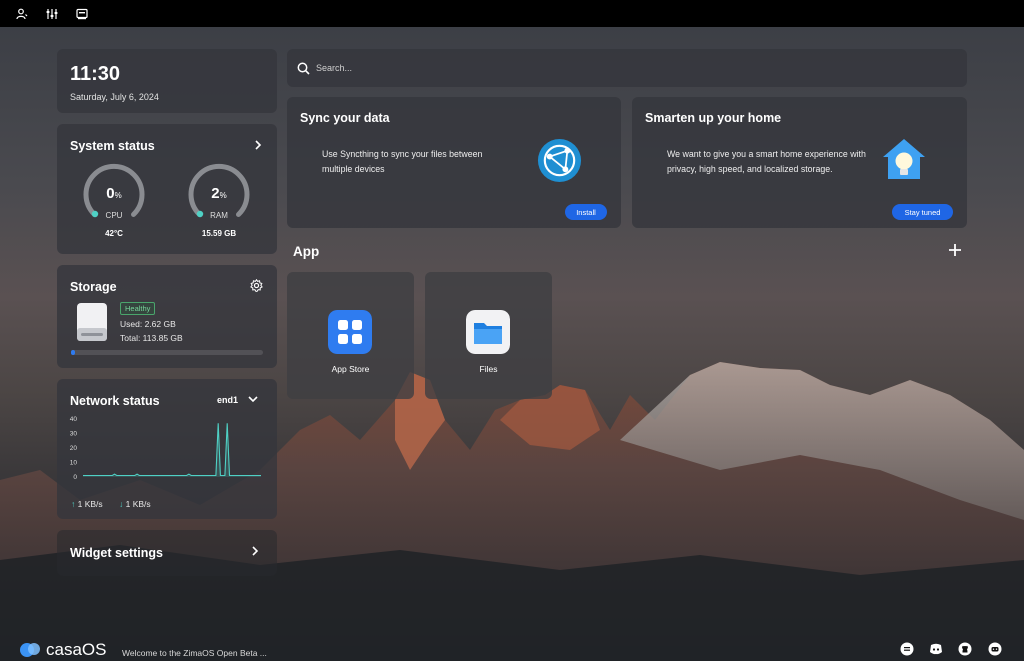  I want to click on app-store-icon, so click(350, 332).